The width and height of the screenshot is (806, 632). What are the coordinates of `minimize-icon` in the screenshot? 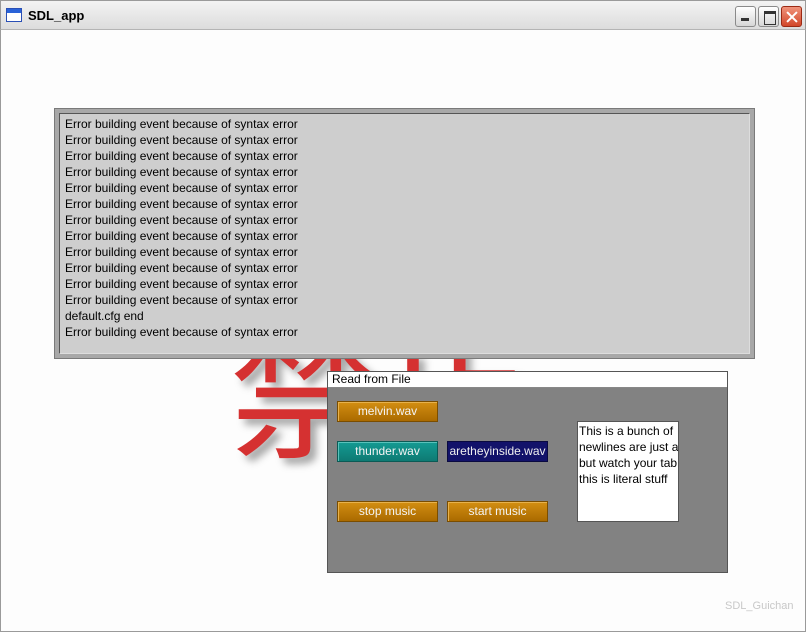 It's located at (745, 16).